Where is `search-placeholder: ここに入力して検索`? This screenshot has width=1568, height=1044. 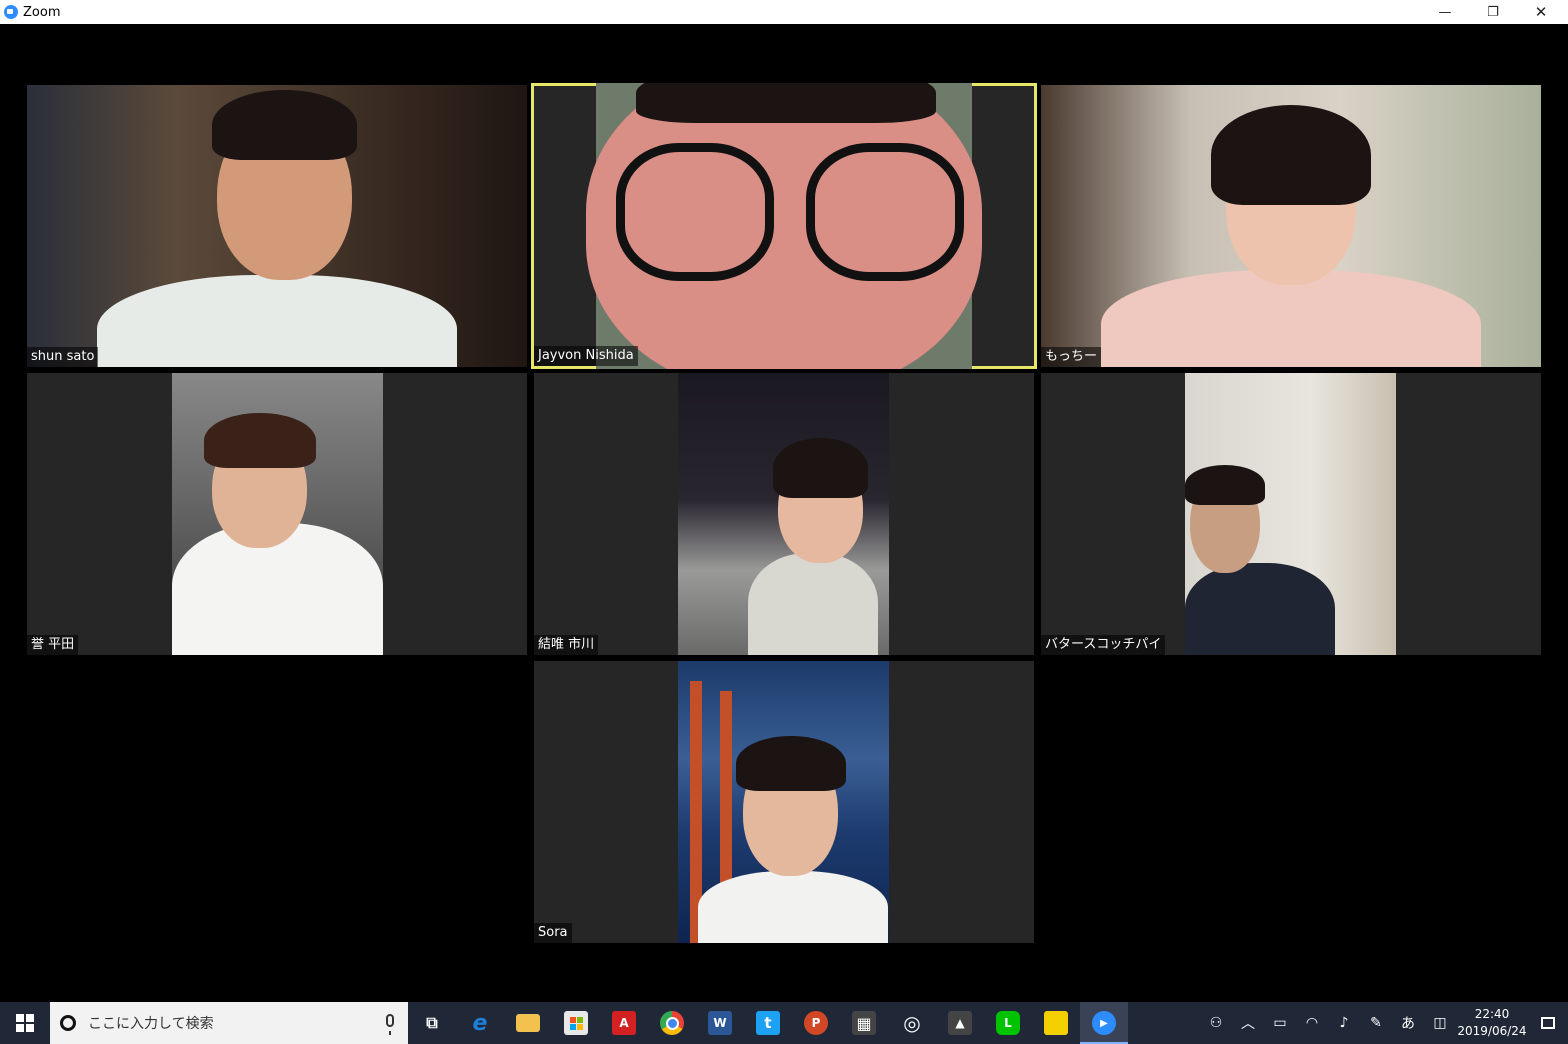
search-placeholder: ここに入力して検索 is located at coordinates (151, 1024).